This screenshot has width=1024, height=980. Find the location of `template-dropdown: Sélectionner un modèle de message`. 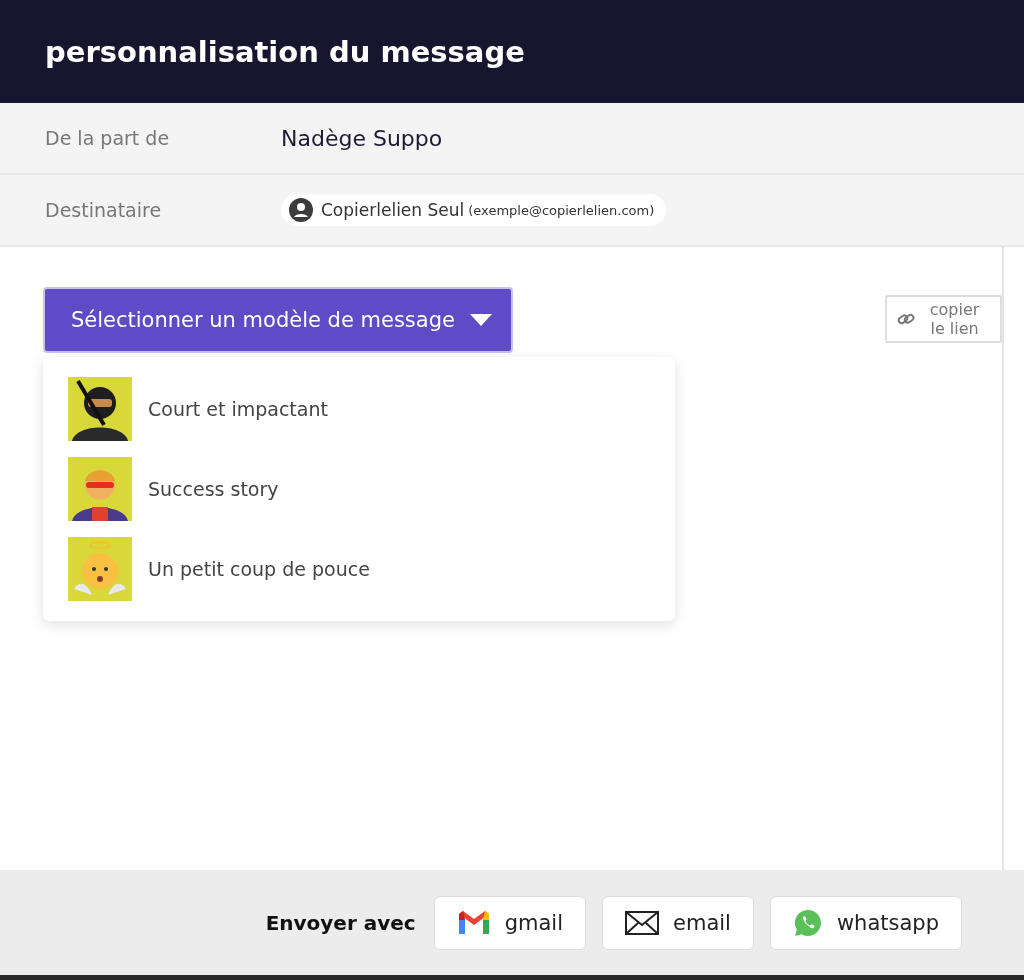

template-dropdown: Sélectionner un modèle de message is located at coordinates (278, 320).